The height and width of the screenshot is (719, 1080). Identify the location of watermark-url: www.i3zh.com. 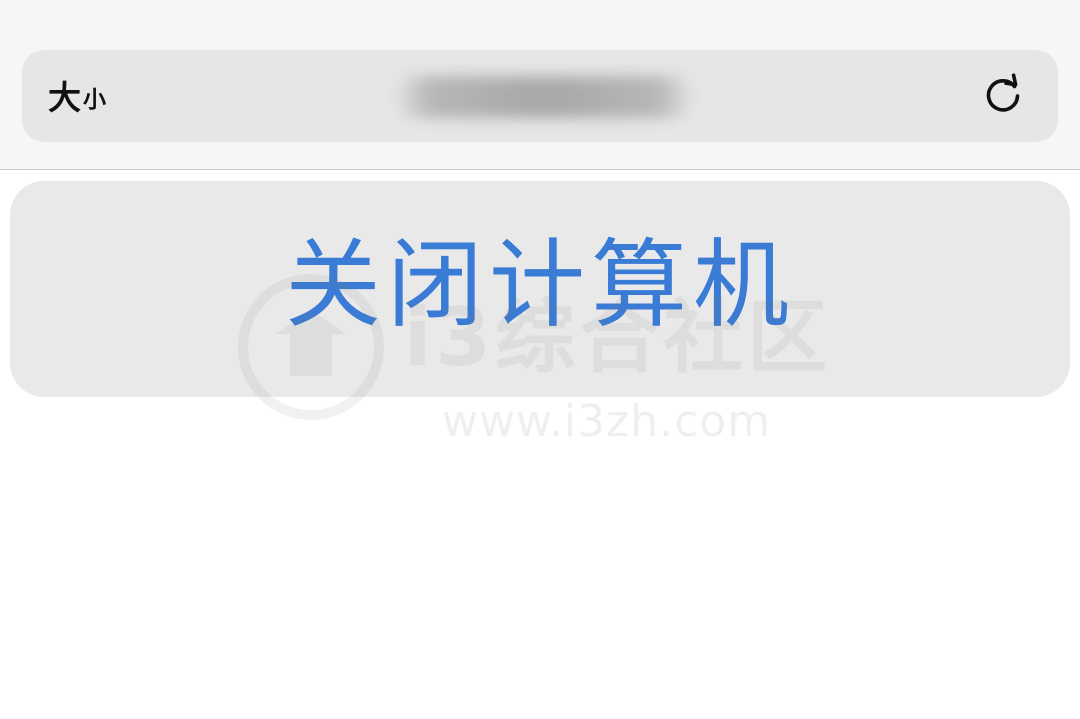
(607, 421).